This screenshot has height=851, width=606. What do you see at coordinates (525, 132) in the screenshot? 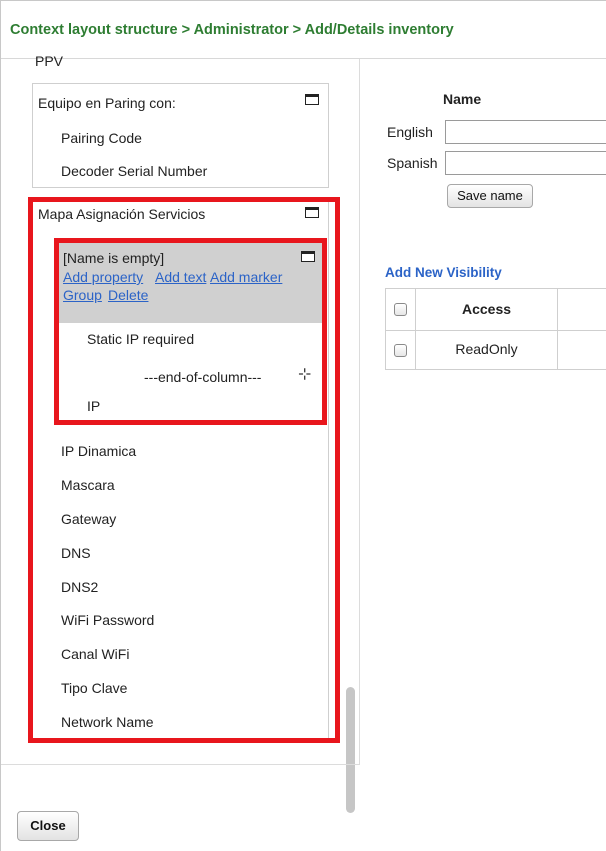
I see `english-name-input` at bounding box center [525, 132].